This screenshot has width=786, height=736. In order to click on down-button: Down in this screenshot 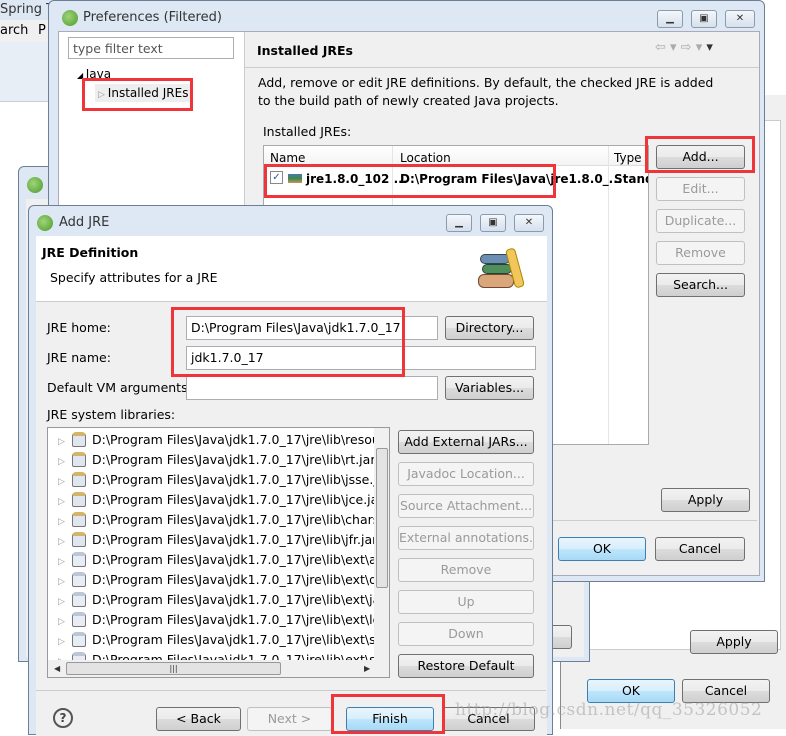, I will do `click(466, 634)`.